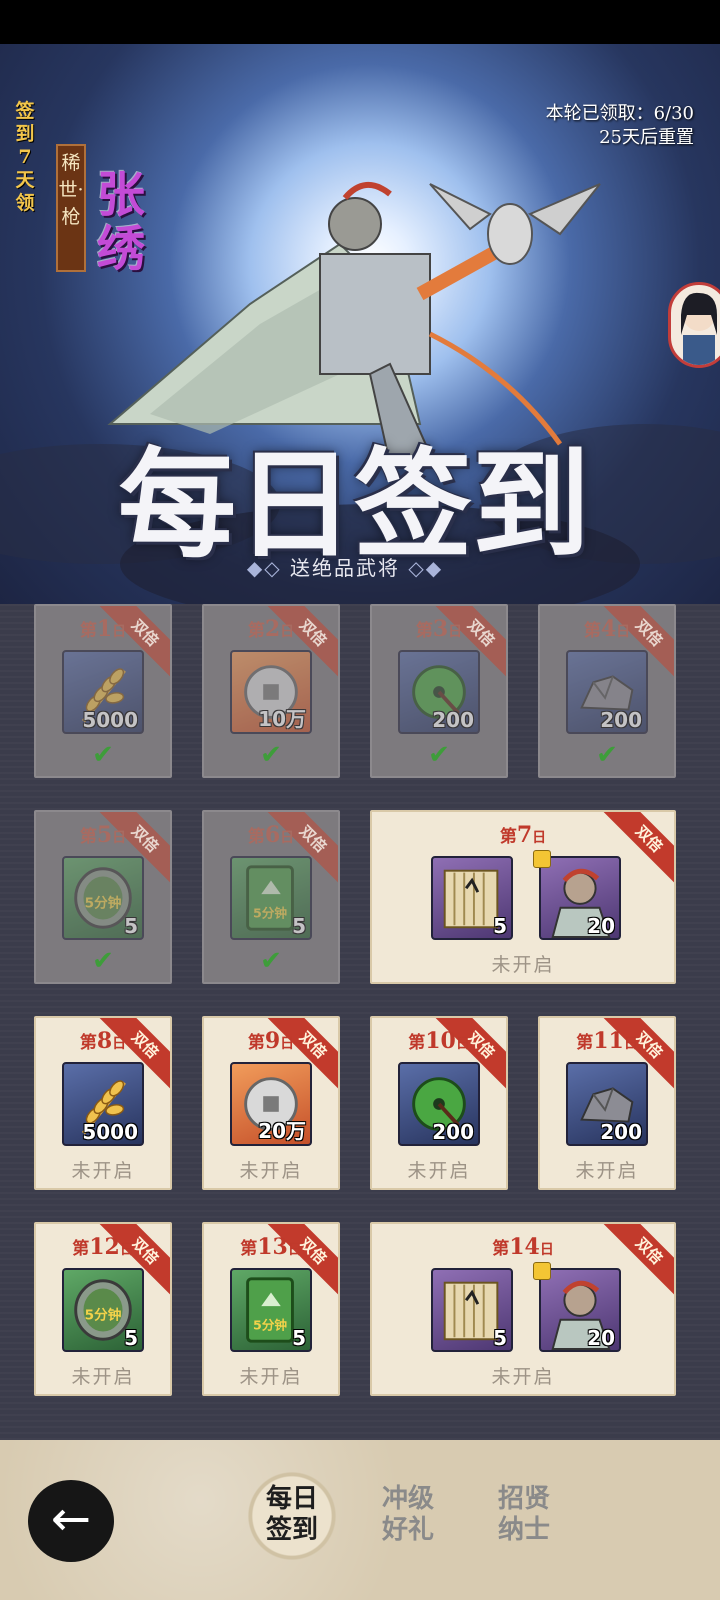 The image size is (720, 1600). I want to click on character-avatar-button, so click(694, 325).